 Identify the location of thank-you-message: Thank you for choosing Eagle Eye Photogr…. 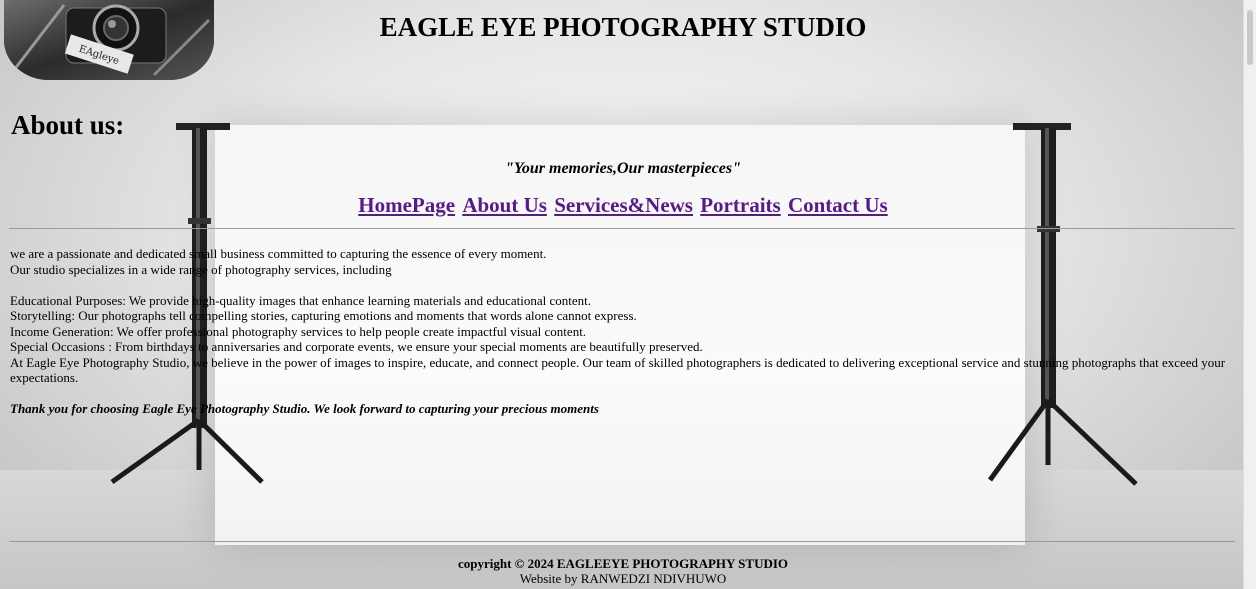
(304, 408).